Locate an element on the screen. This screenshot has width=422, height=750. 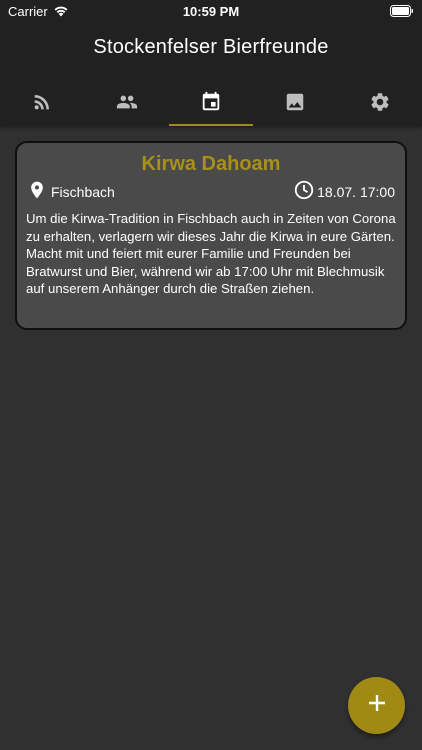
event-location: Fischbach is located at coordinates (71, 191).